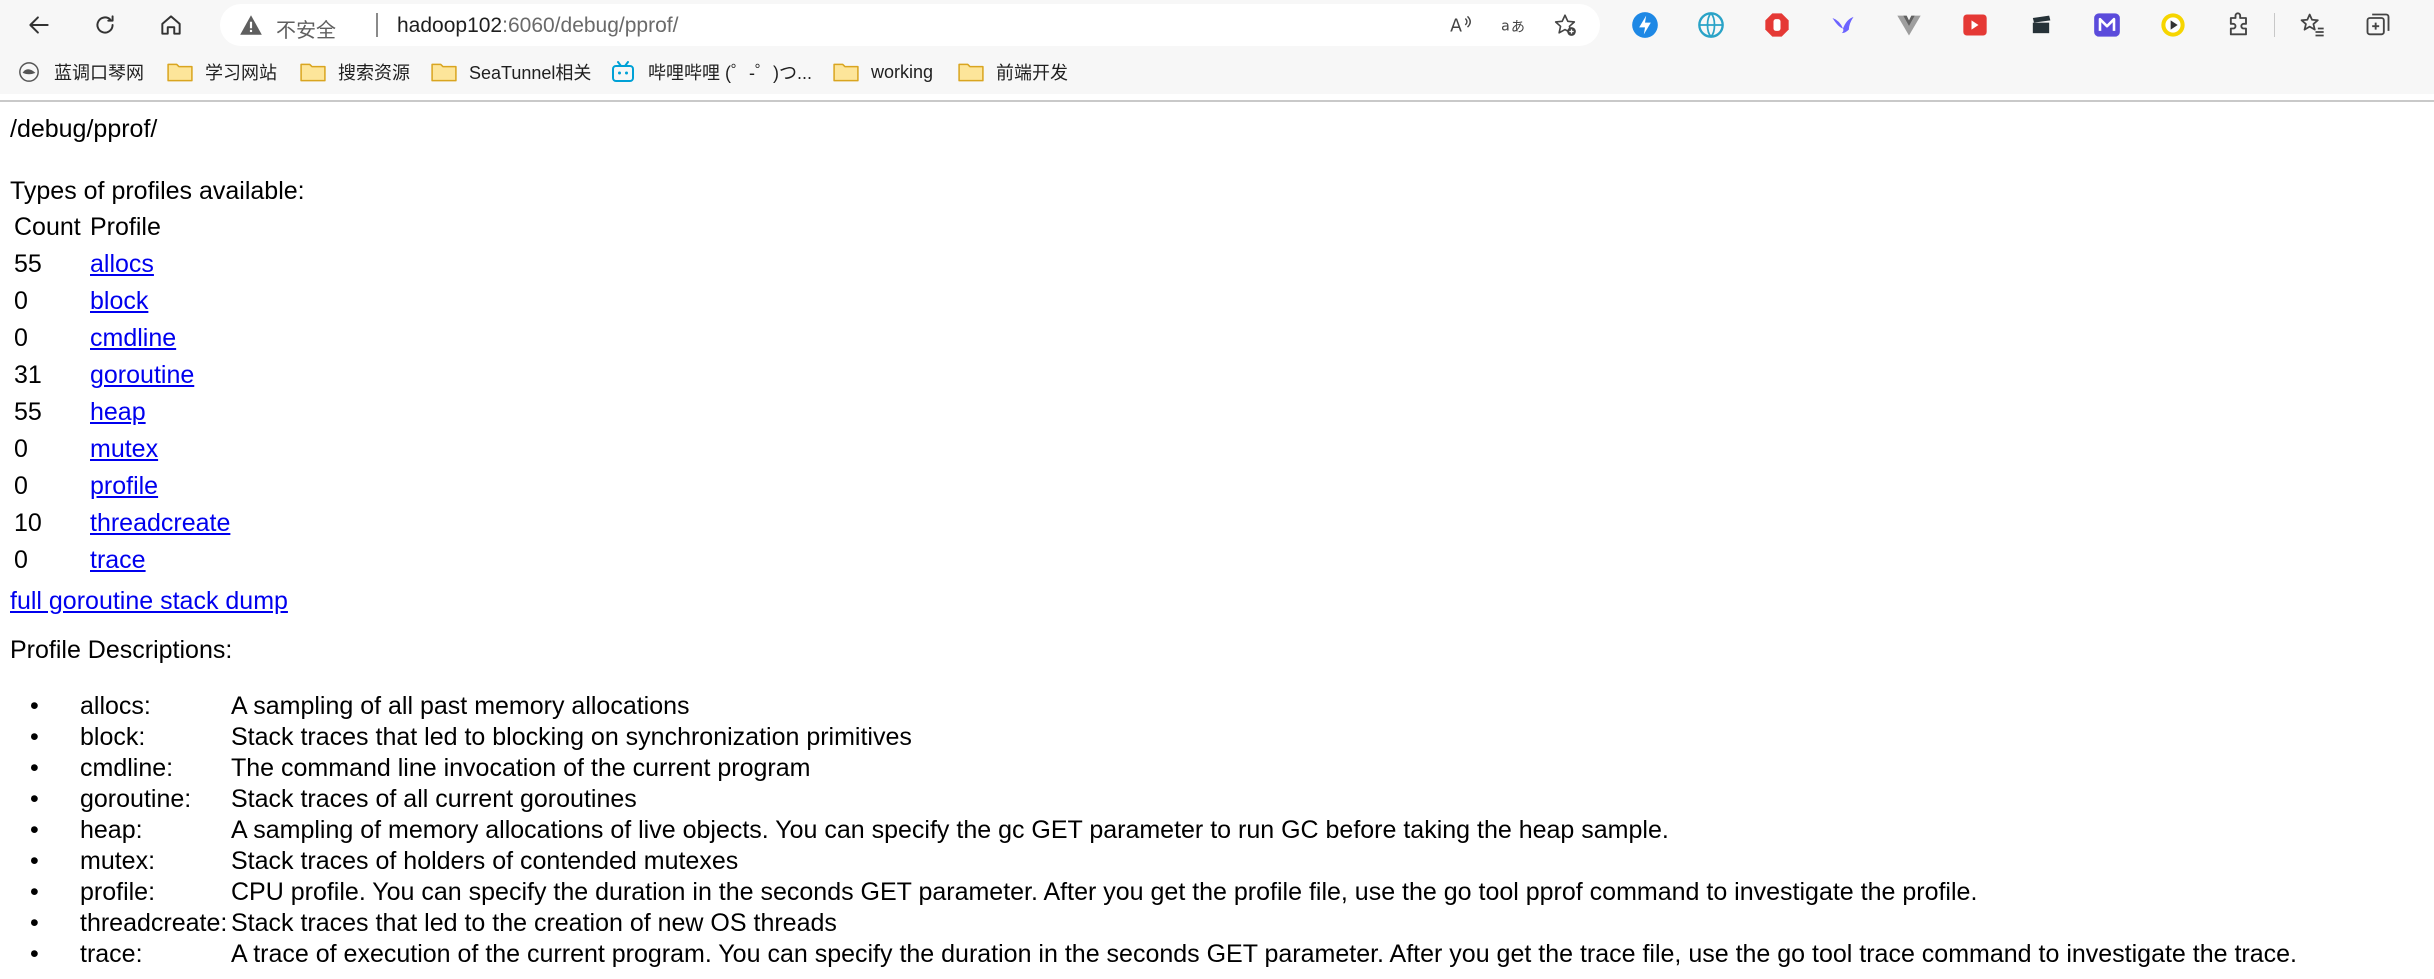 The width and height of the screenshot is (2434, 979). Describe the element at coordinates (124, 449) in the screenshot. I see `profile-link-mutex: mutex` at that location.